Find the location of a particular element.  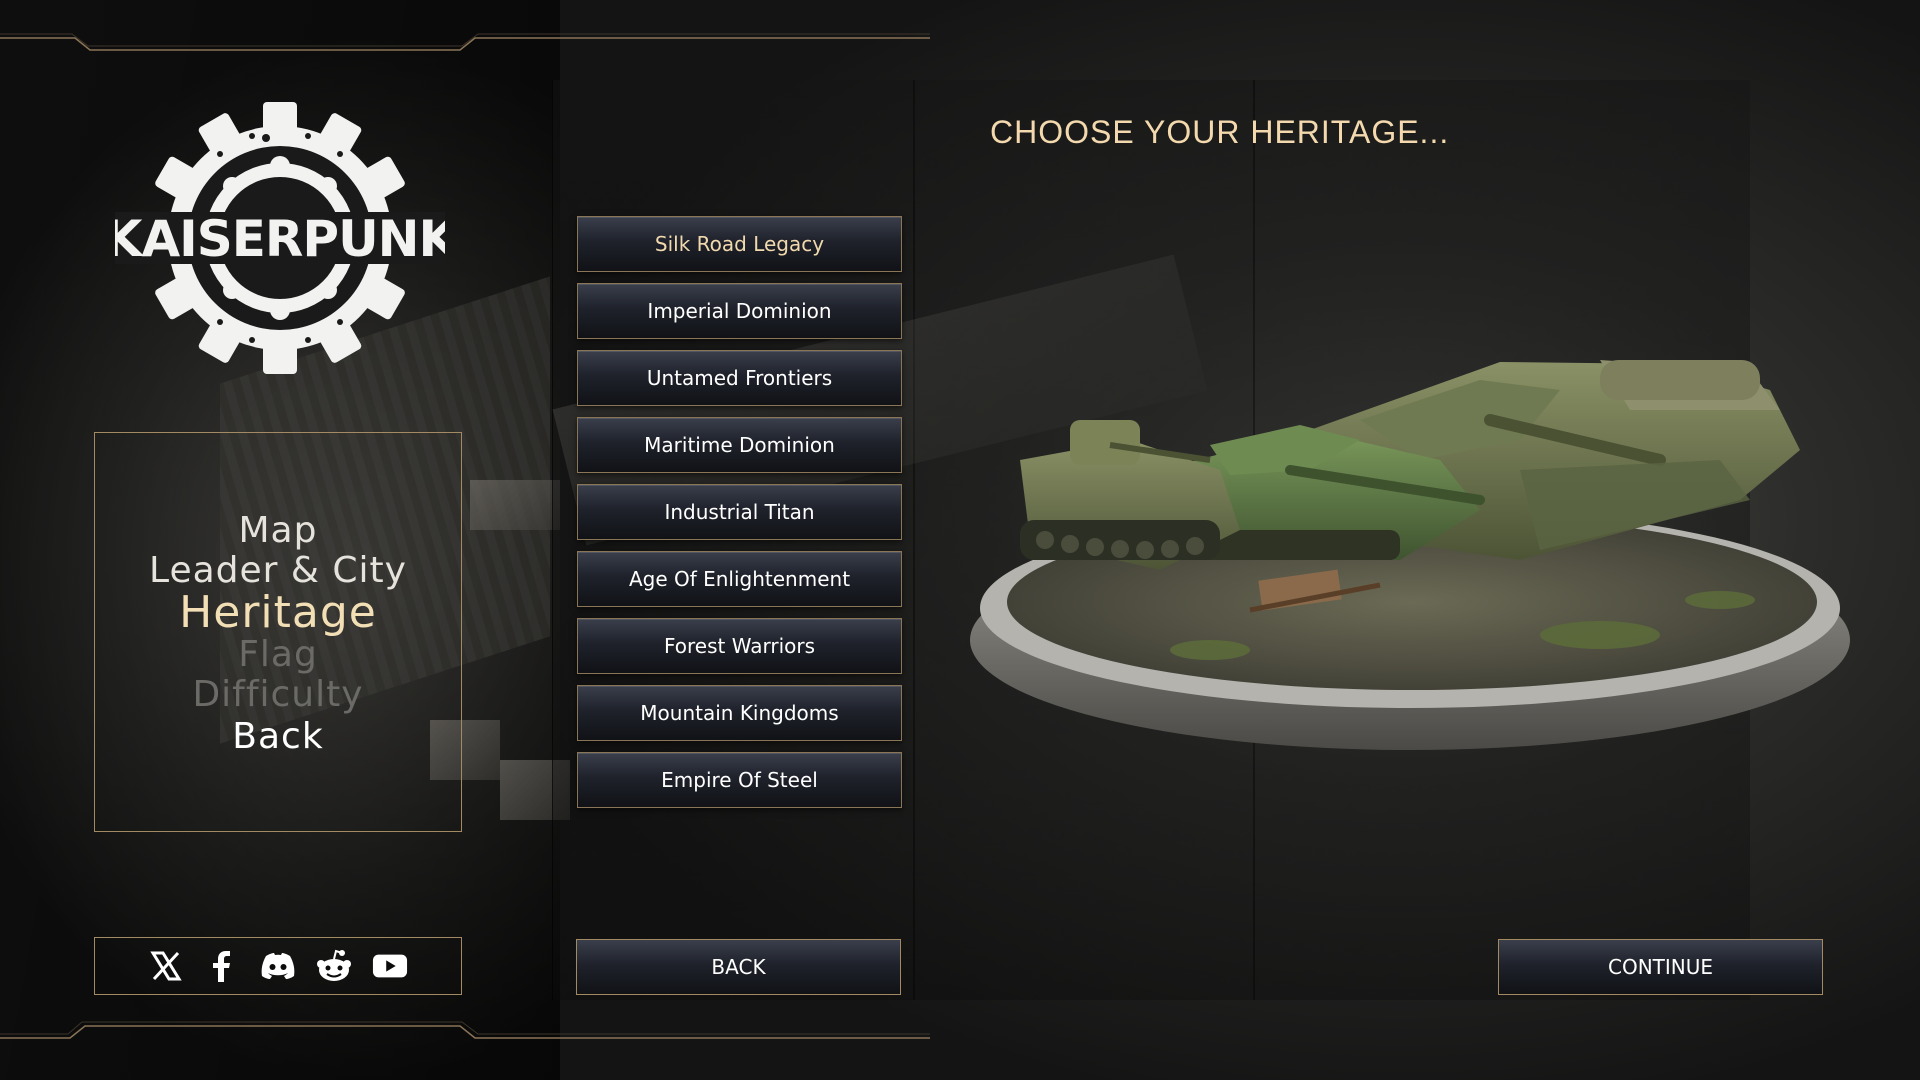

menu-item-difficulty: Difficulty is located at coordinates (278, 694).